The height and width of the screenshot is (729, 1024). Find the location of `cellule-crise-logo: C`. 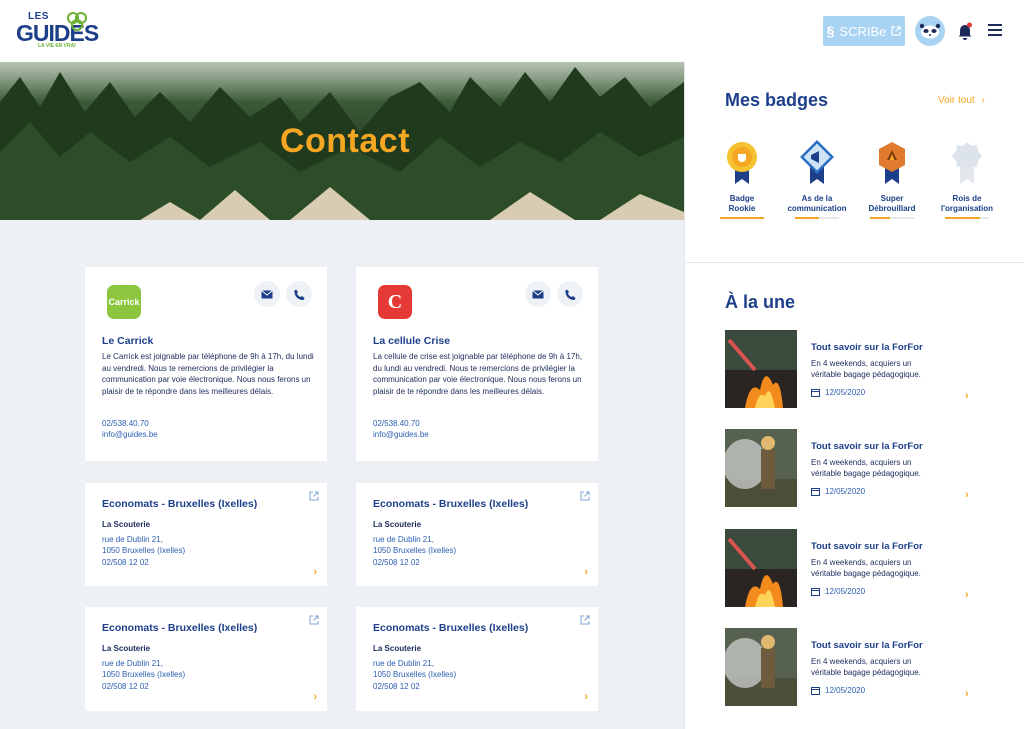

cellule-crise-logo: C is located at coordinates (395, 302).